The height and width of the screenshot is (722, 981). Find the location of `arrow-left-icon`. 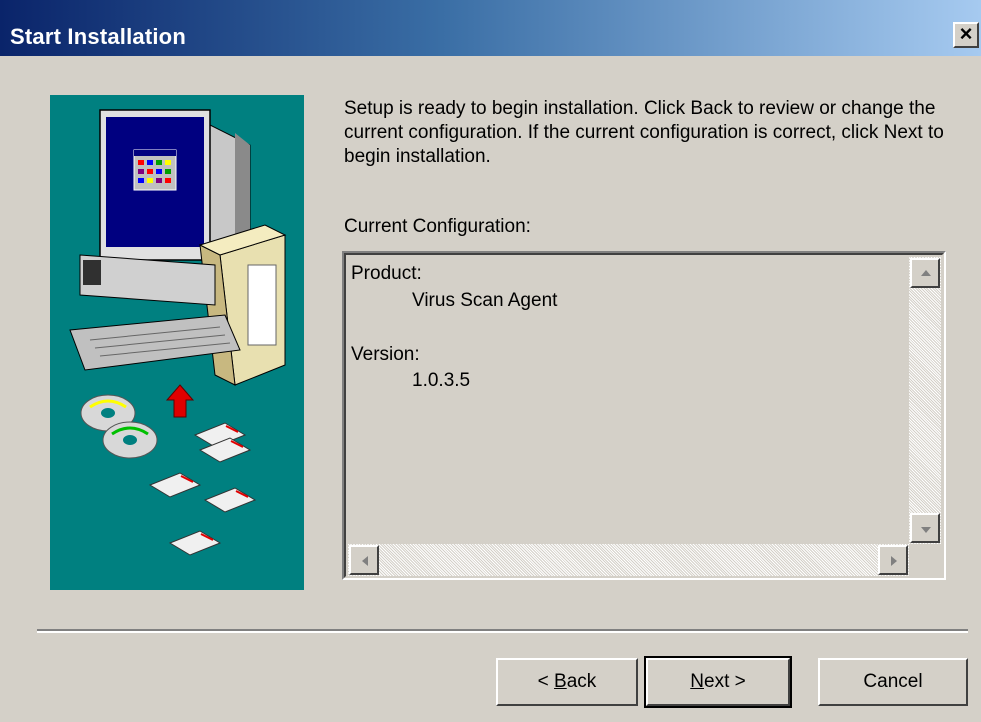

arrow-left-icon is located at coordinates (365, 561).